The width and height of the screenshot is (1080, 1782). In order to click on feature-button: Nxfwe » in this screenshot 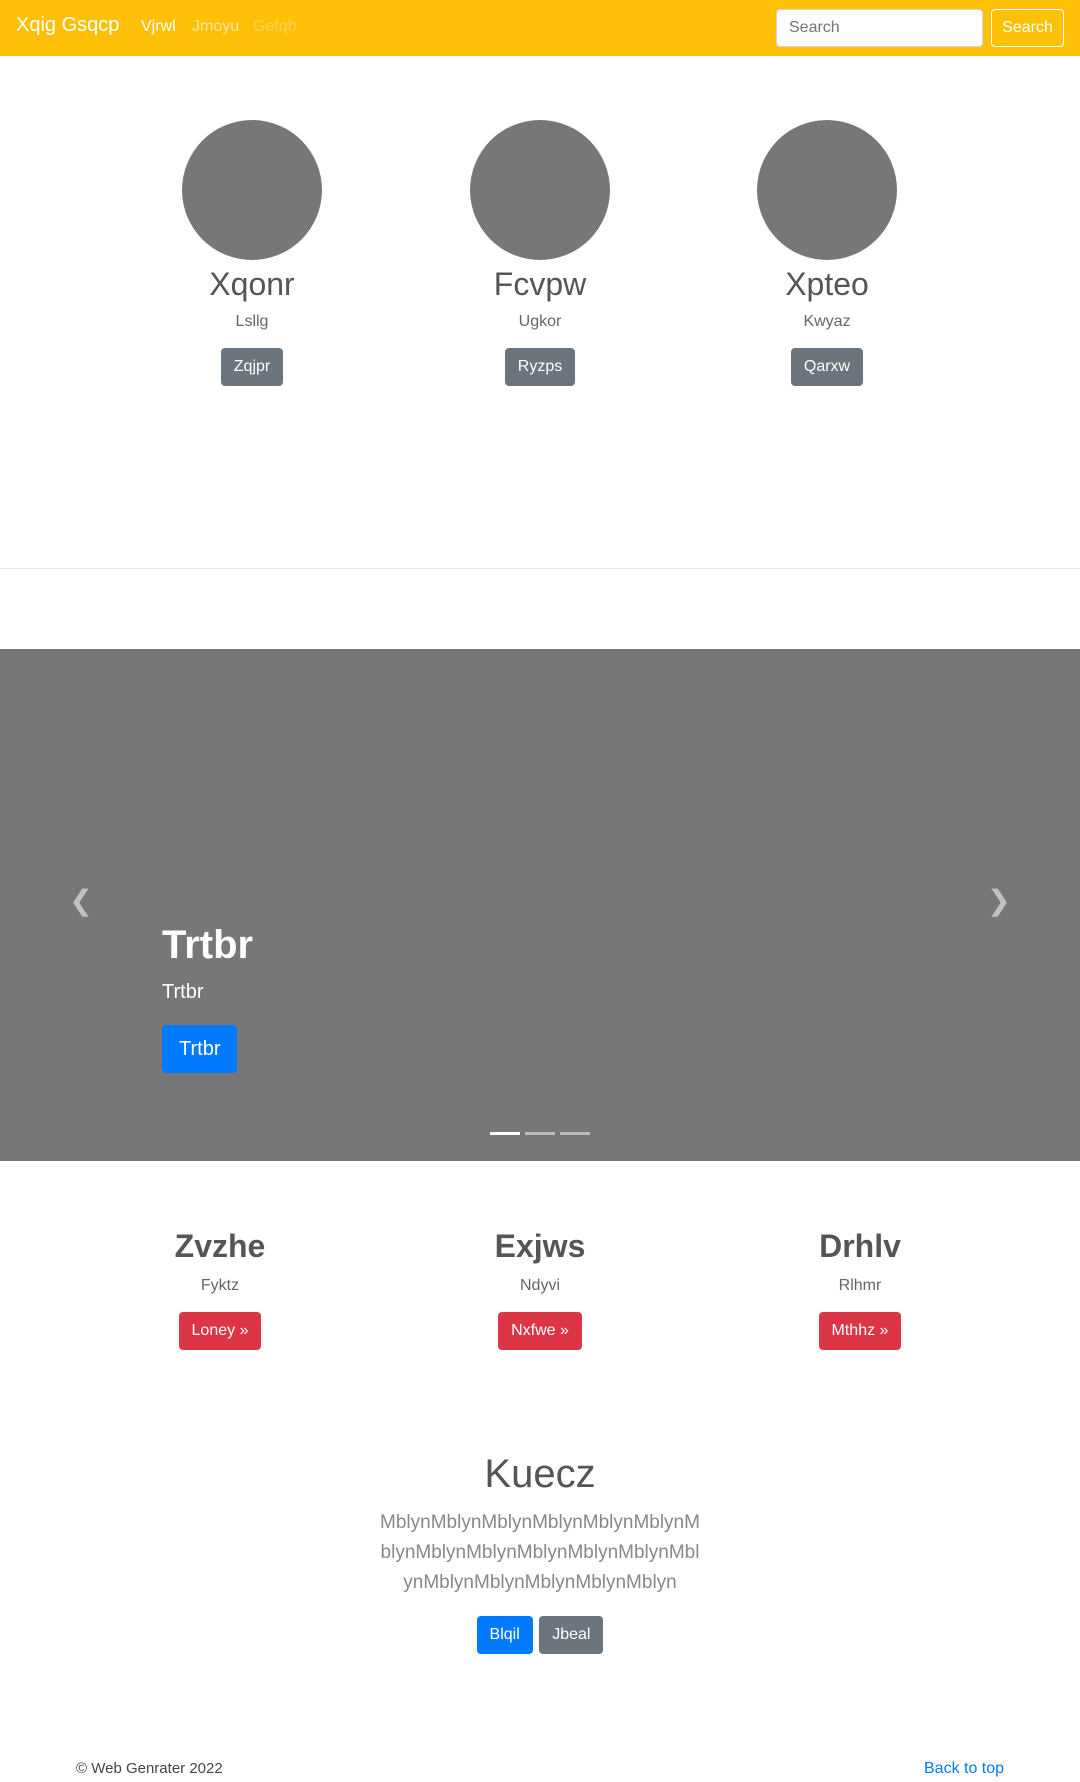, I will do `click(540, 1331)`.